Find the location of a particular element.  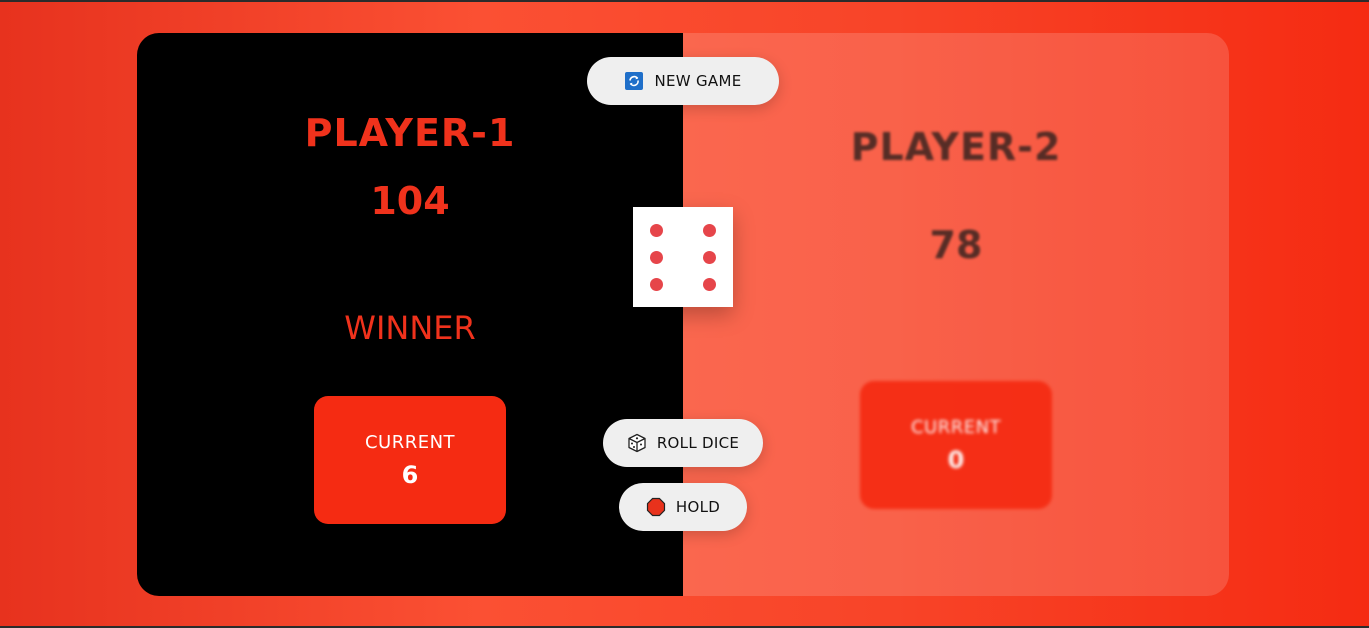

player-1-winner-label: WINNER is located at coordinates (410, 328).